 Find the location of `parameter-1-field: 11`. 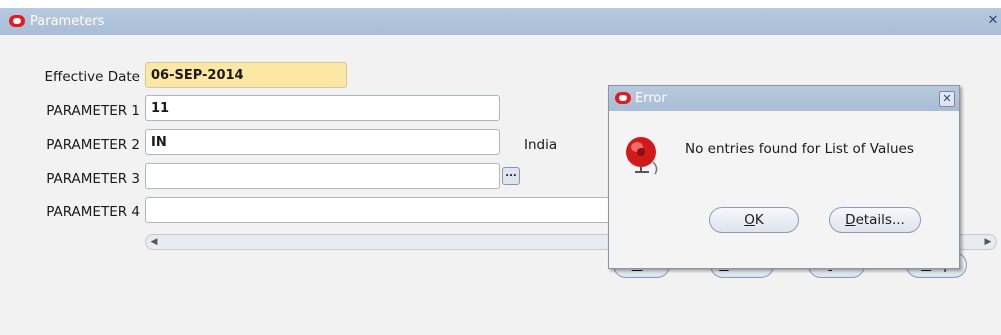

parameter-1-field: 11 is located at coordinates (322, 108).